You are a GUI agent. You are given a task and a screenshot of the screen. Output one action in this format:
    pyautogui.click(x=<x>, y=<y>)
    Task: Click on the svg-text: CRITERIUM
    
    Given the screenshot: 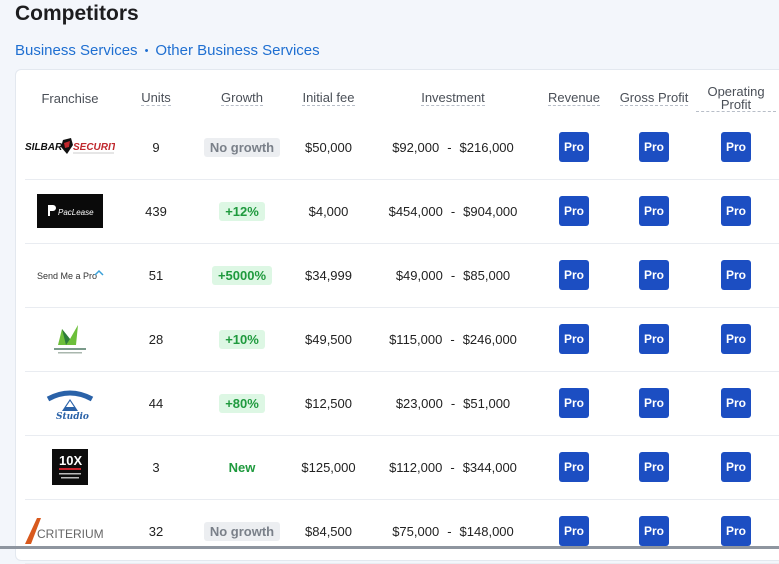 What is the action you would take?
    pyautogui.click(x=70, y=534)
    